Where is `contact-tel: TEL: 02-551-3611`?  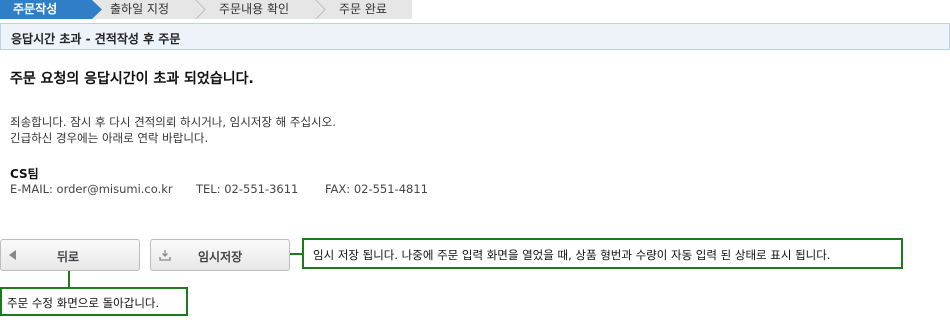
contact-tel: TEL: 02-551-3611 is located at coordinates (247, 189).